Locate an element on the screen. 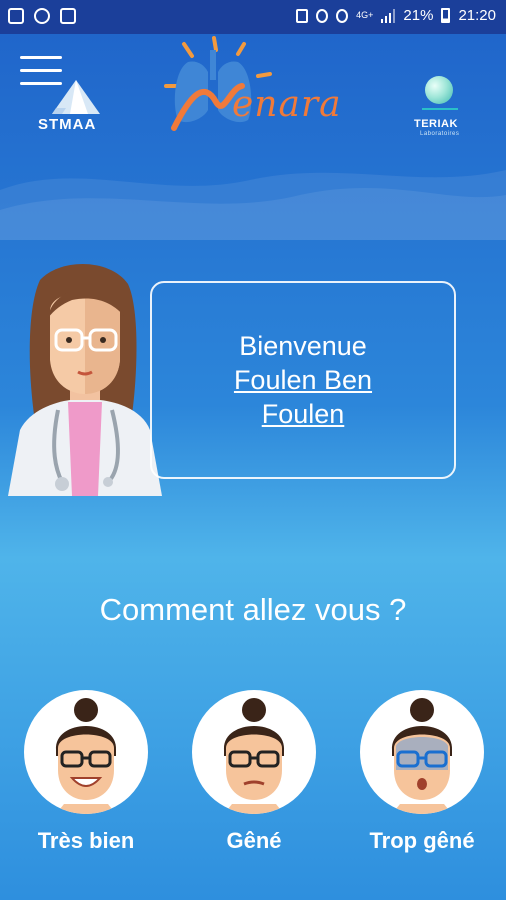  teriak-logo-divider is located at coordinates (440, 109).